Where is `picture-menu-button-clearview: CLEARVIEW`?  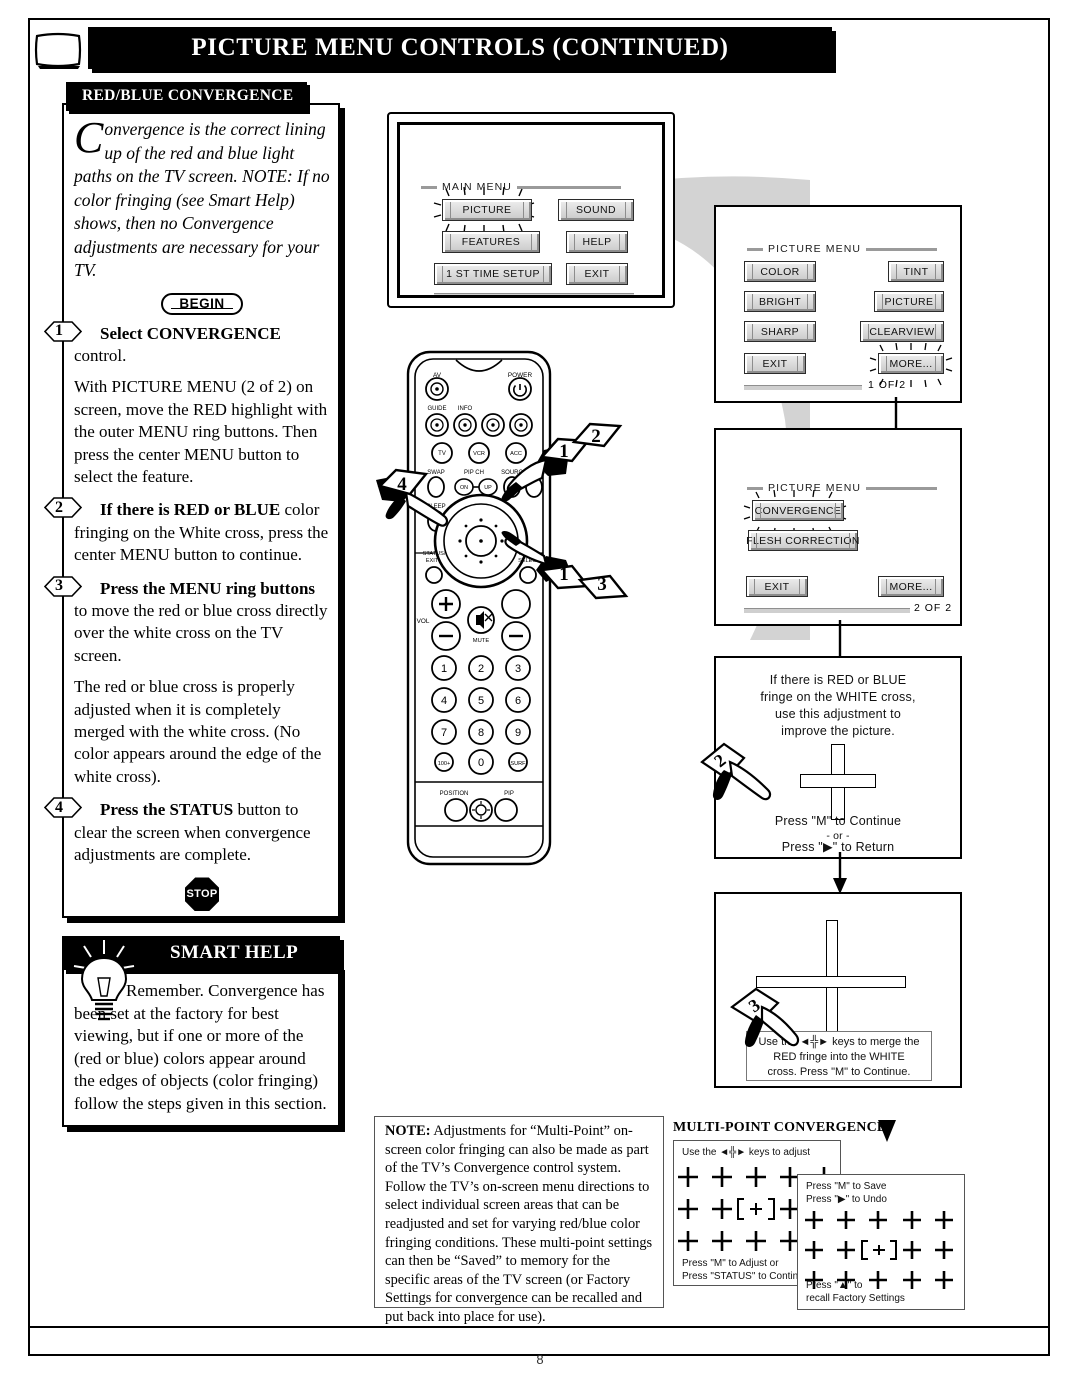 picture-menu-button-clearview: CLEARVIEW is located at coordinates (902, 331).